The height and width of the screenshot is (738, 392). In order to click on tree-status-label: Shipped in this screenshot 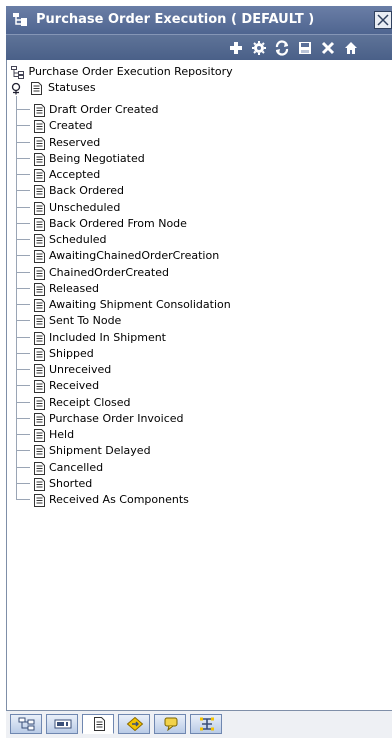, I will do `click(71, 353)`.